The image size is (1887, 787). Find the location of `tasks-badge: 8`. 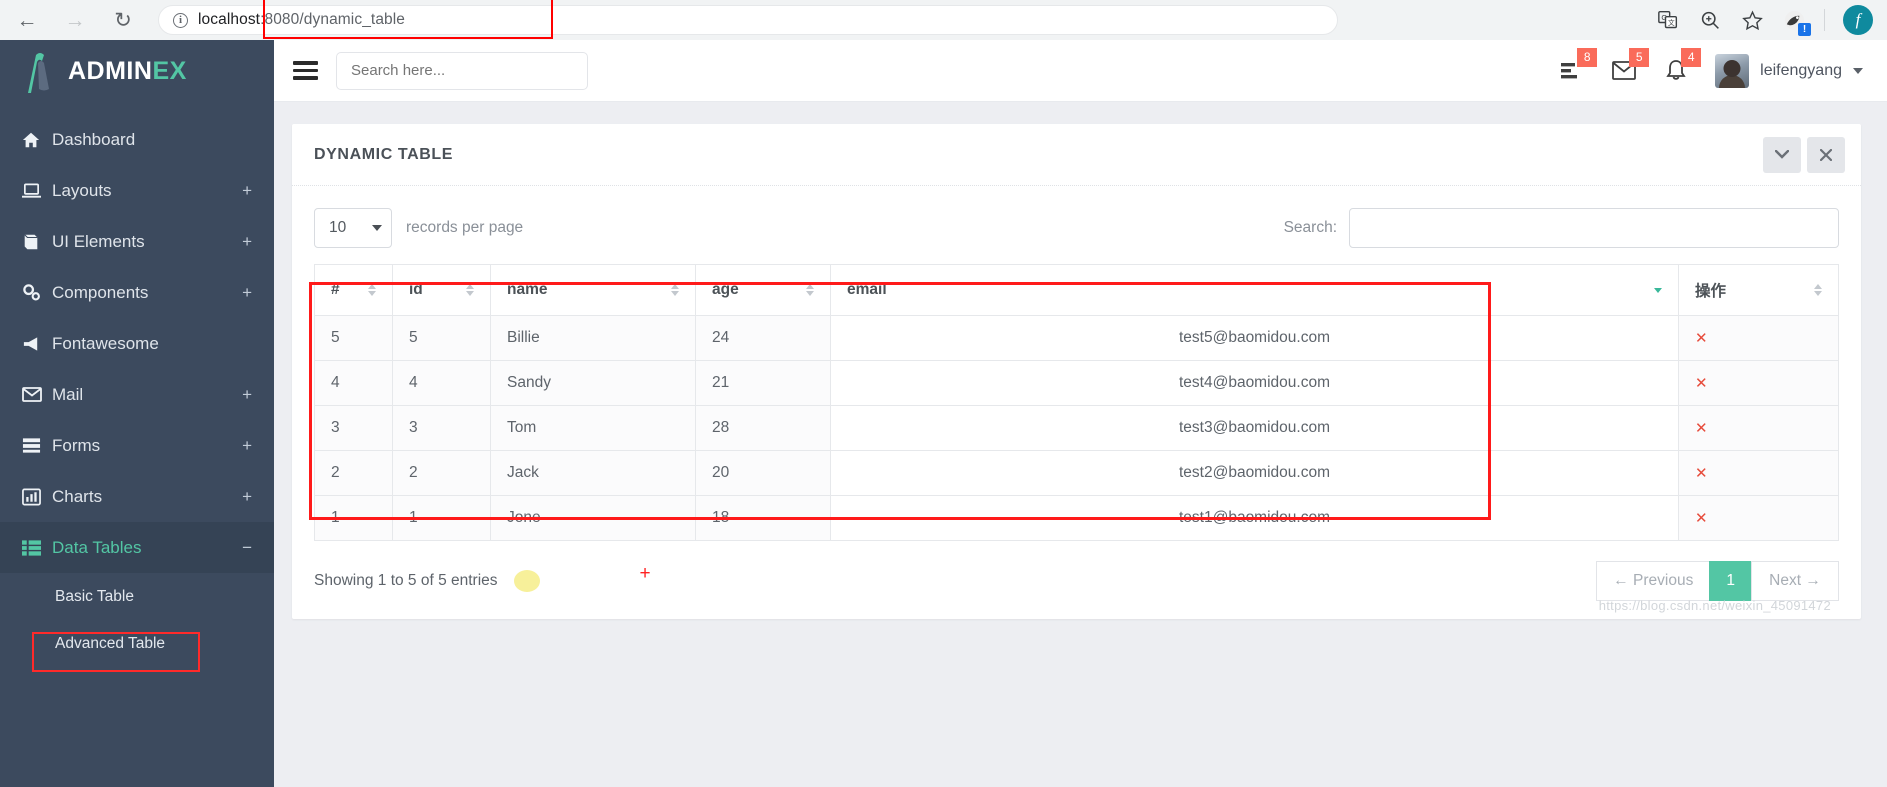

tasks-badge: 8 is located at coordinates (1587, 57).